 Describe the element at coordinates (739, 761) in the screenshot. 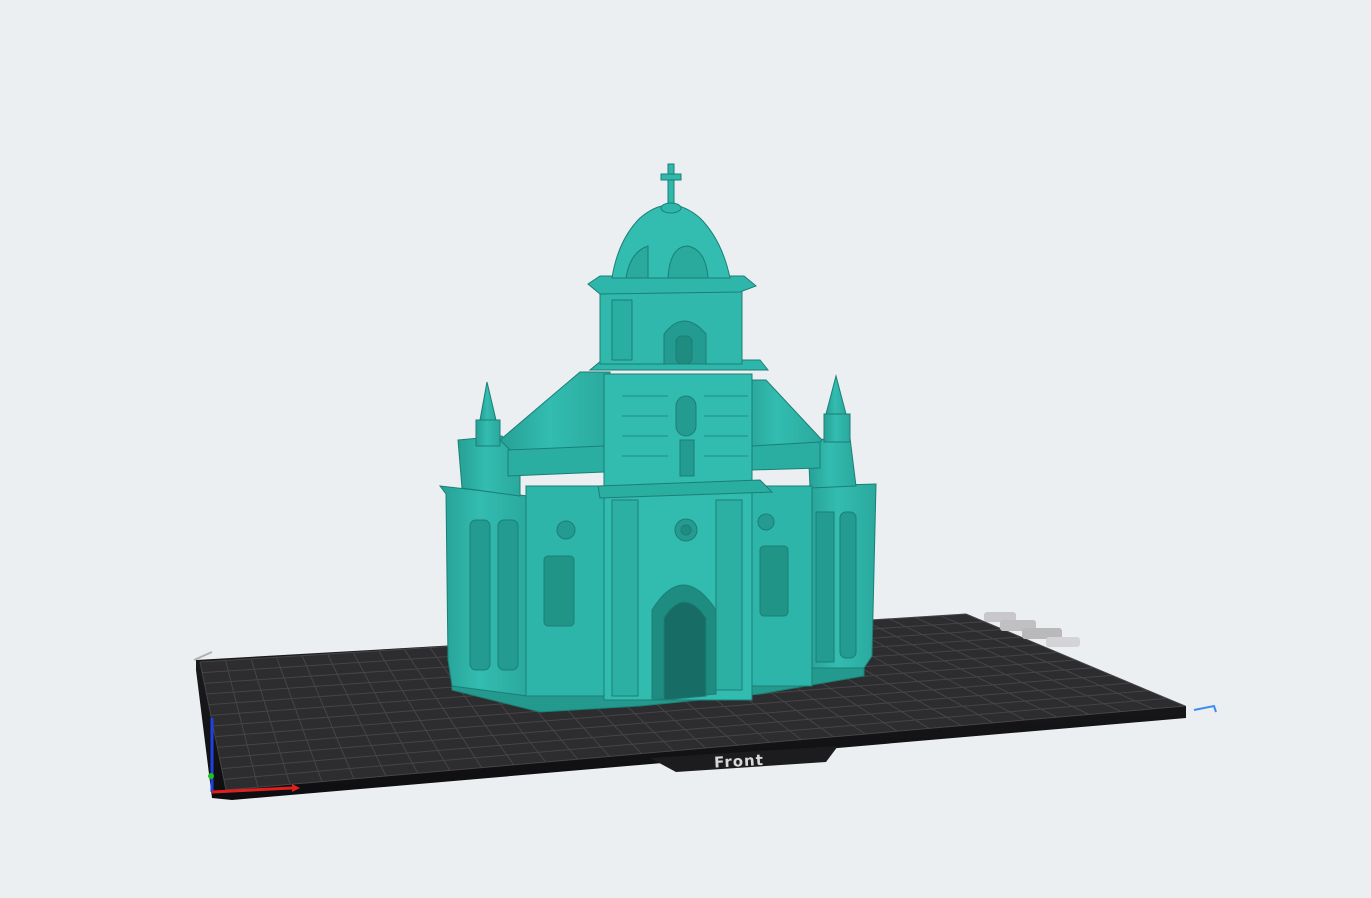

I see `front-label: Front` at that location.